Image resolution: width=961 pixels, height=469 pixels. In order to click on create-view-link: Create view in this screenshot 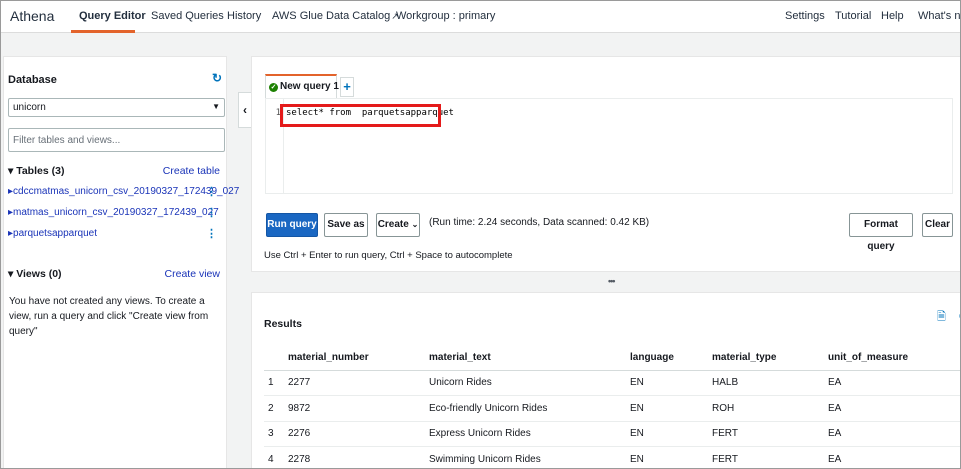, I will do `click(192, 274)`.